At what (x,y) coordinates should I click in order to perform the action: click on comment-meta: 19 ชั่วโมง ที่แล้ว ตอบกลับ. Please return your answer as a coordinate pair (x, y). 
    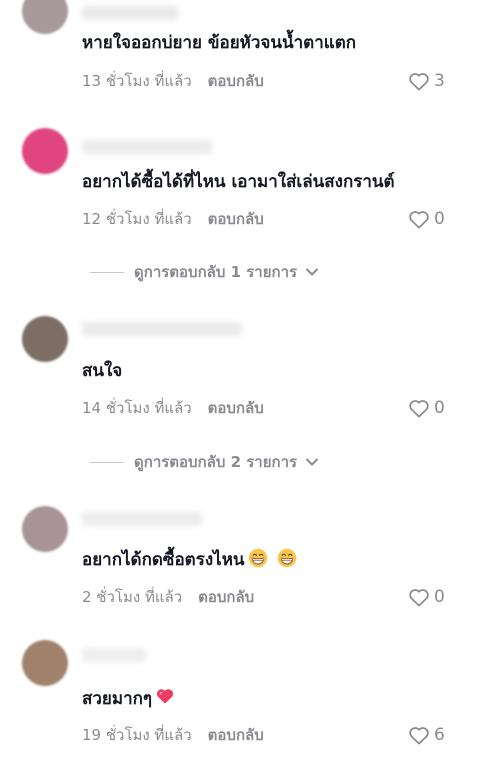
    Looking at the image, I should click on (173, 735).